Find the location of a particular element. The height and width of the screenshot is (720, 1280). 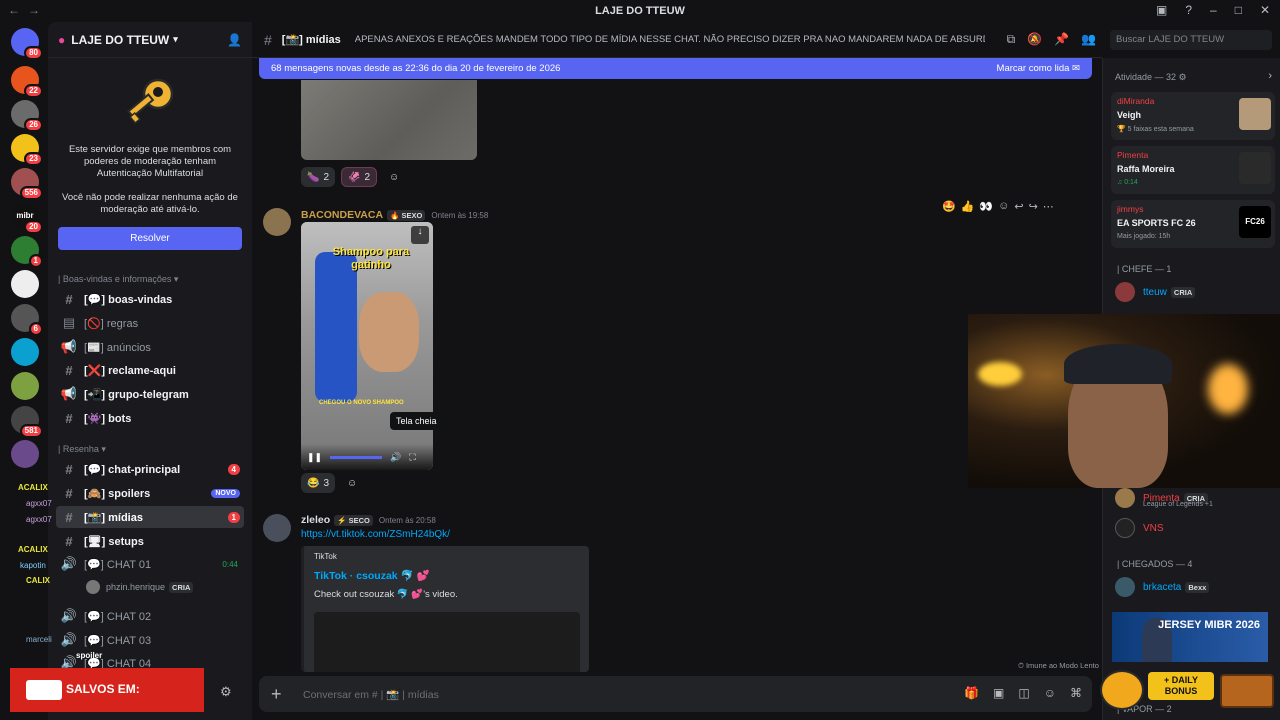

message-author: BACONDEVACA 🔥 SEXO Ontem às 19:58 is located at coordinates (394, 215).